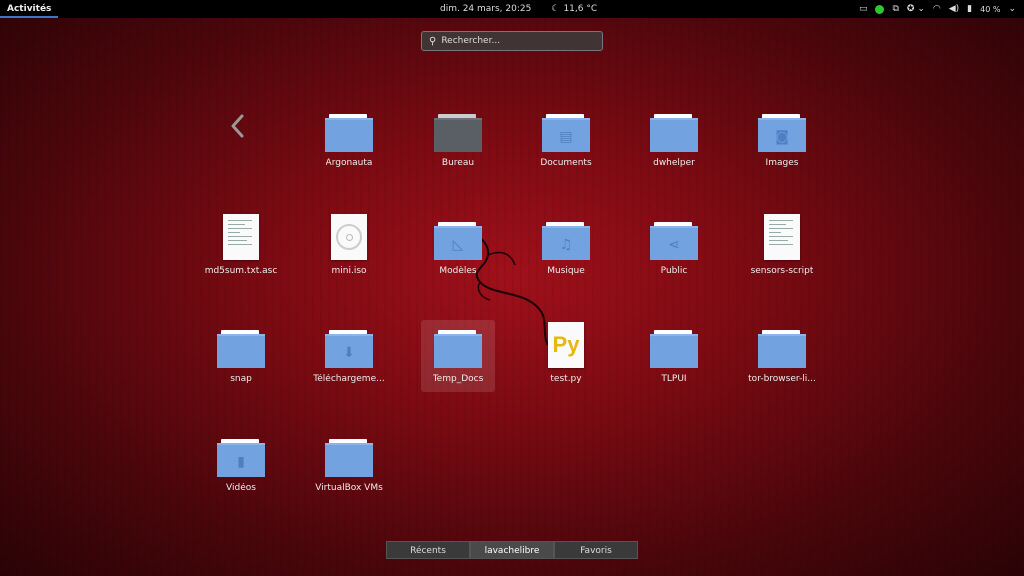 The image size is (1024, 576). I want to click on wifi-icon: ◠, so click(937, 9).